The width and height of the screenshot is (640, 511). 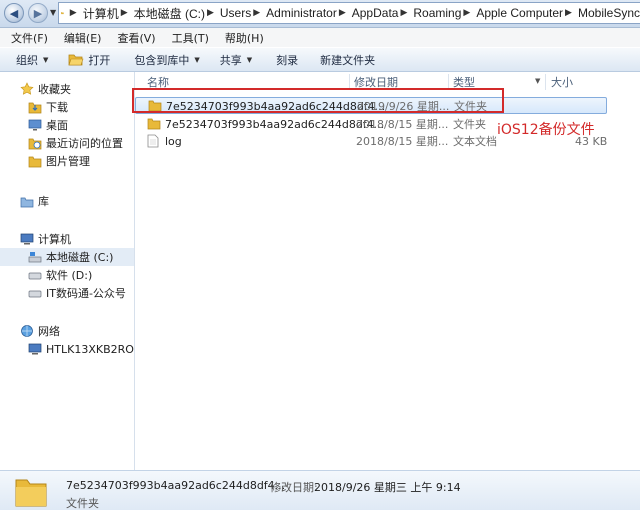 What do you see at coordinates (287, 60) in the screenshot?
I see `burn-label: 刻录` at bounding box center [287, 60].